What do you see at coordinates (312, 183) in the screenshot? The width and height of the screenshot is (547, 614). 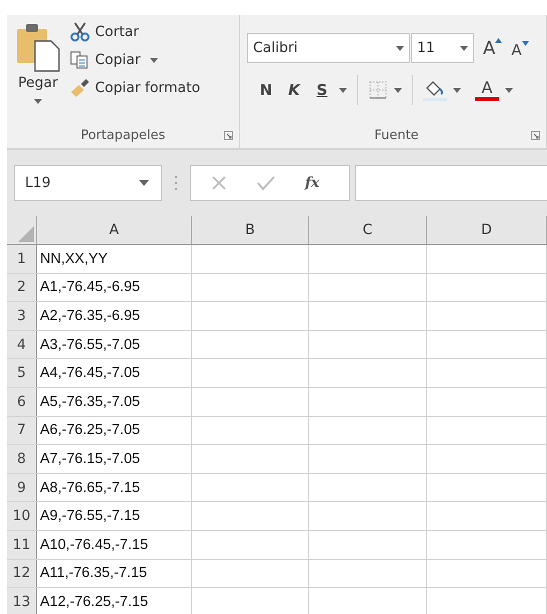 I see `insert-function-button: fx` at bounding box center [312, 183].